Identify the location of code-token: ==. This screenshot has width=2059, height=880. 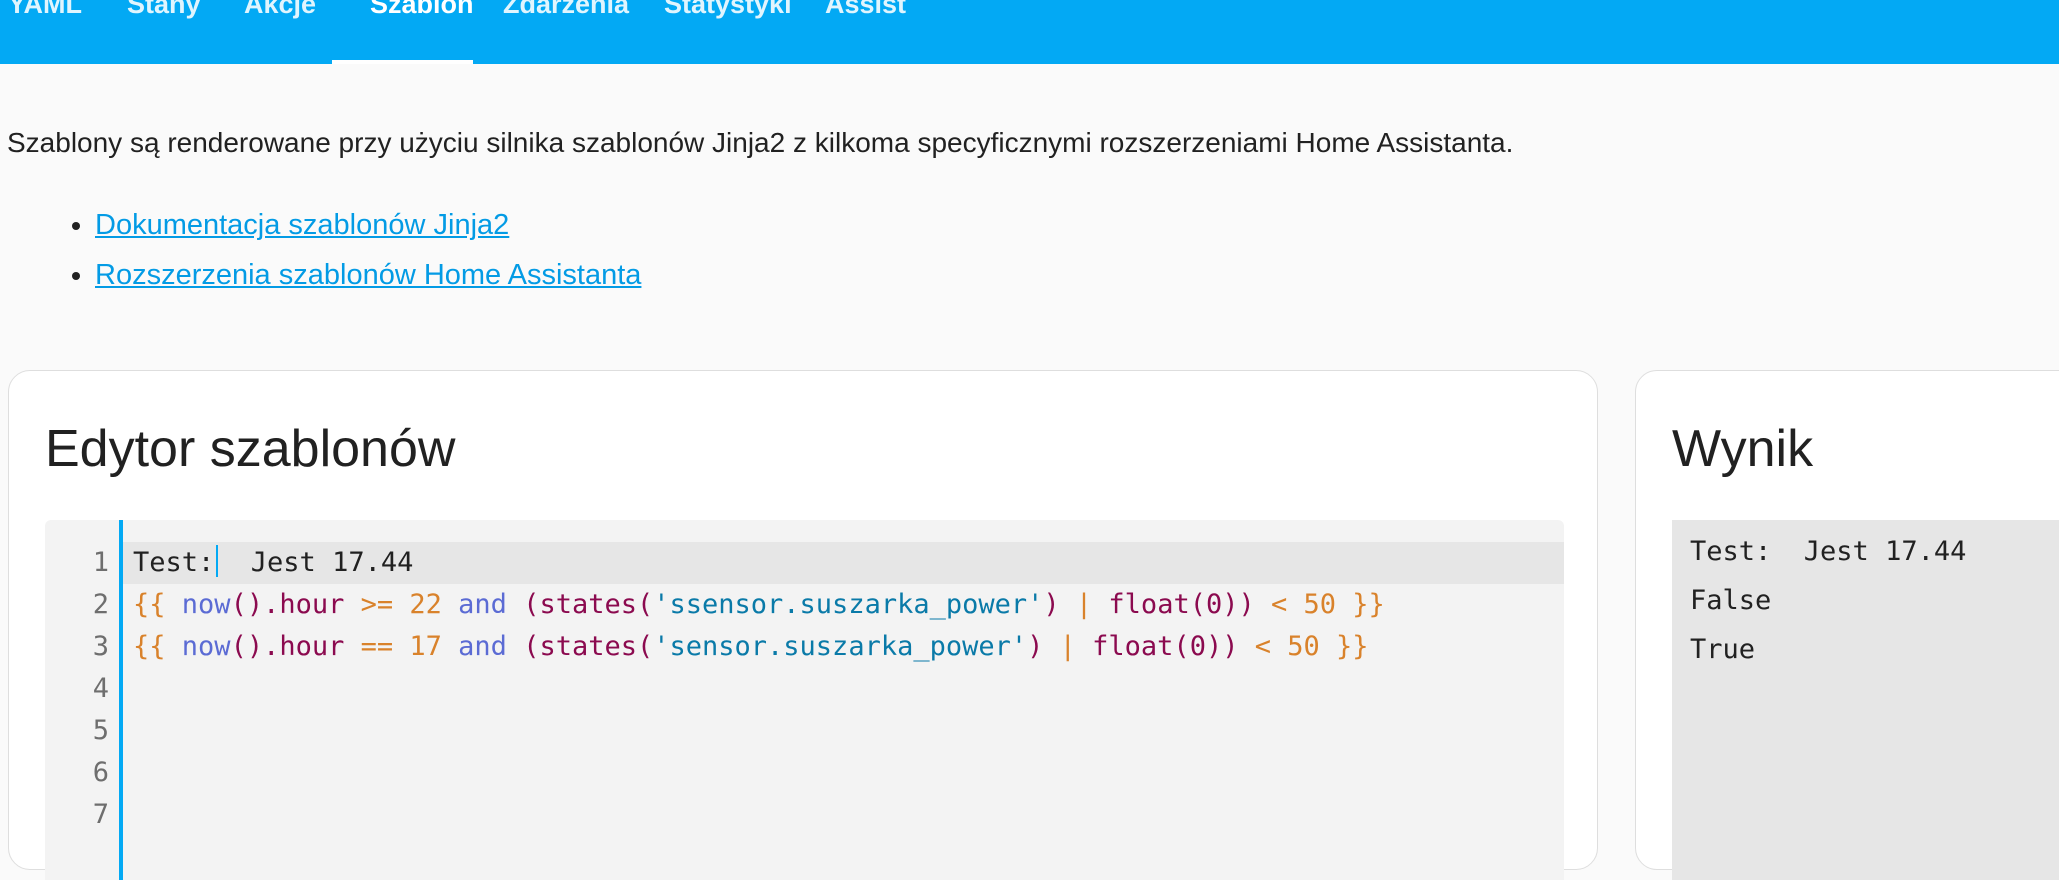
(385, 646).